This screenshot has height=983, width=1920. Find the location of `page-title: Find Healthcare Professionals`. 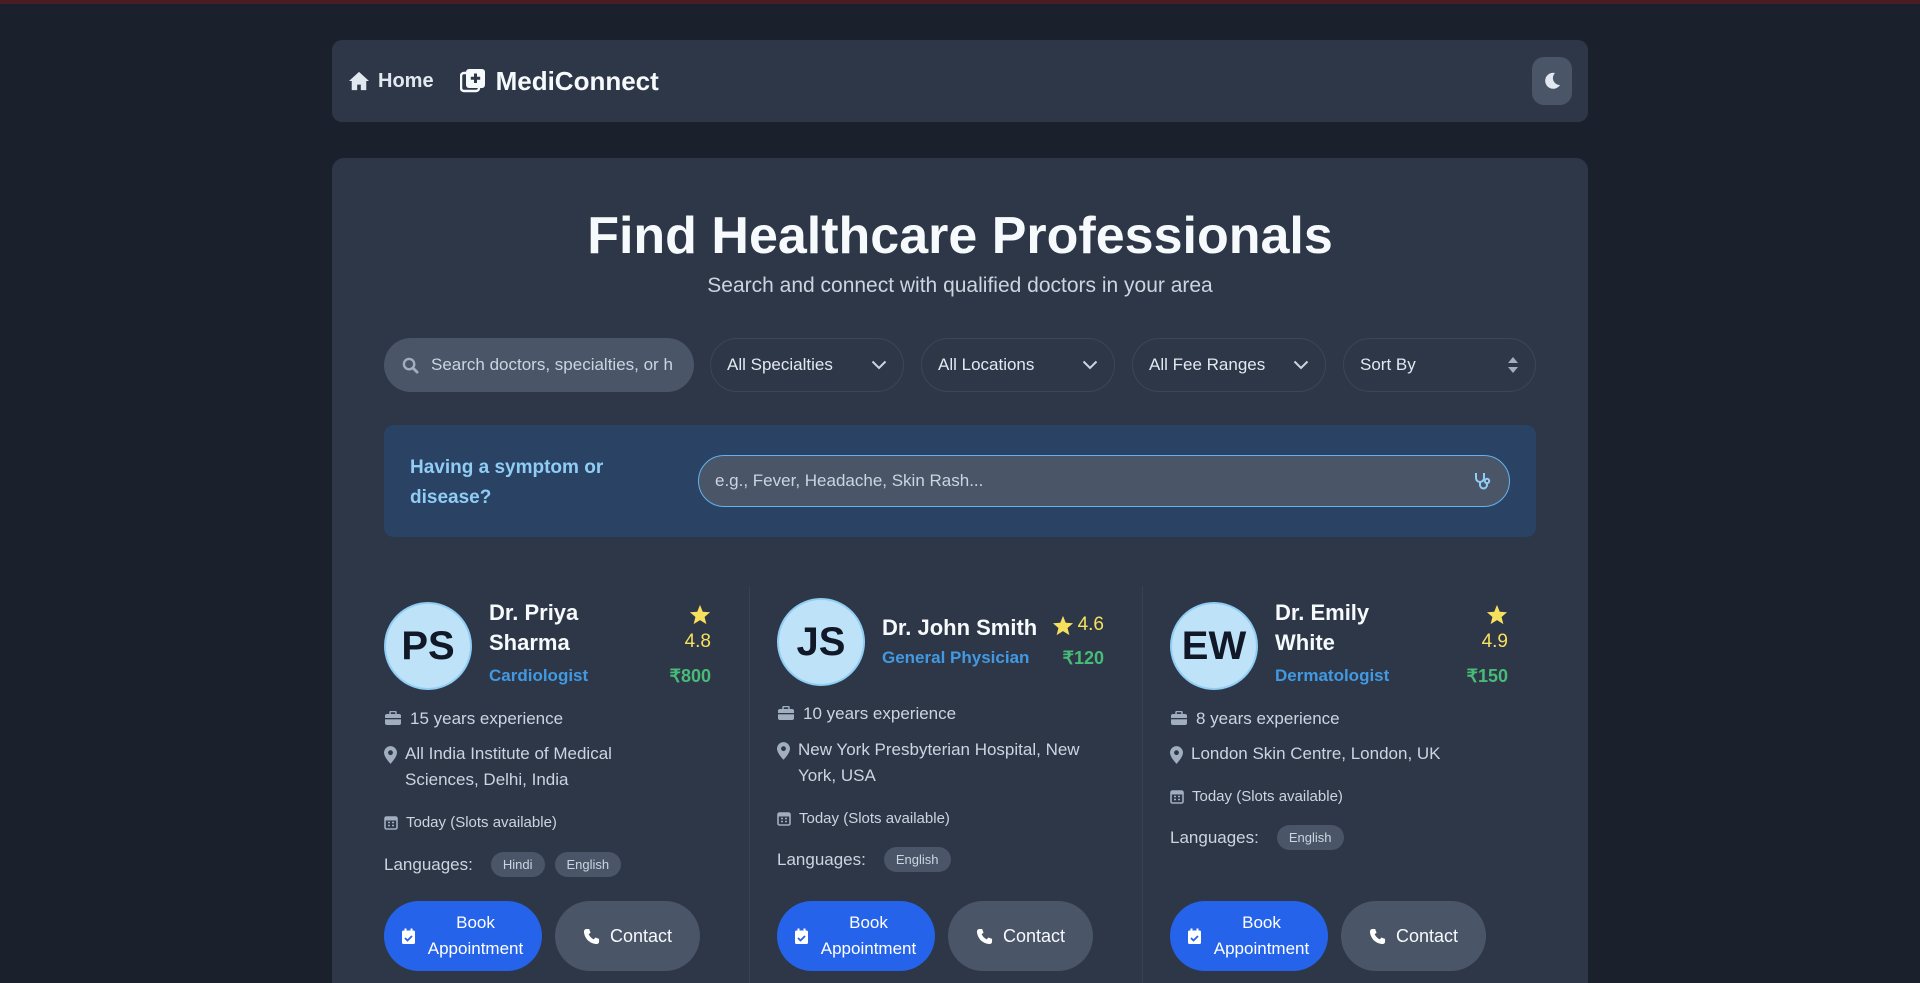

page-title: Find Healthcare Professionals is located at coordinates (960, 236).